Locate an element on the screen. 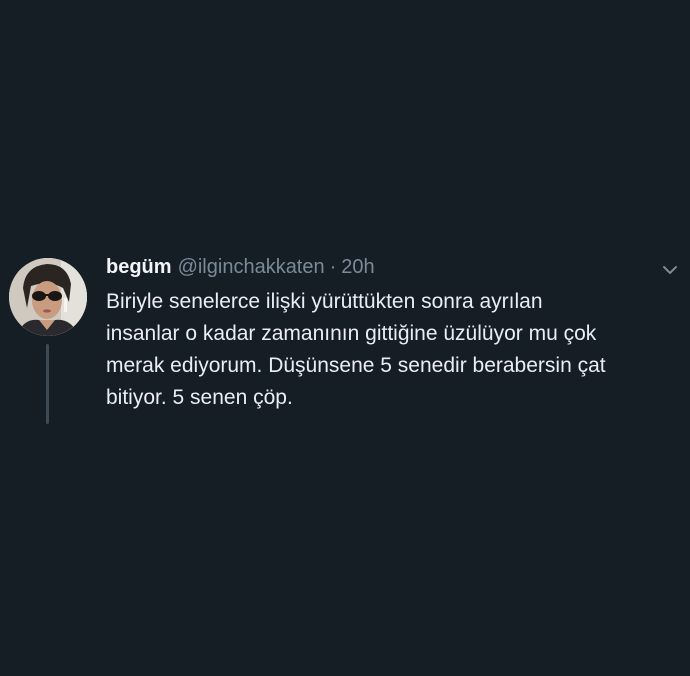  display-name: begüm is located at coordinates (139, 267).